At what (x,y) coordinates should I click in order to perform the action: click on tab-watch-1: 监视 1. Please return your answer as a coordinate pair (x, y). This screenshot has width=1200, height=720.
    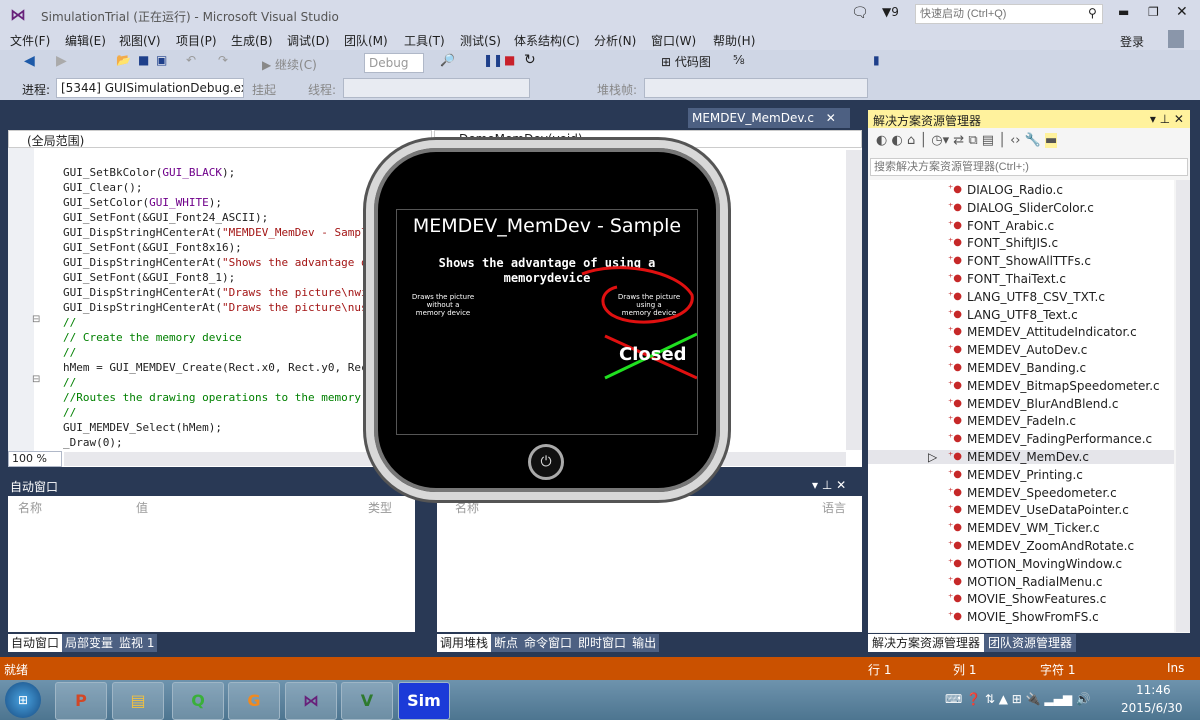
    Looking at the image, I should click on (137, 643).